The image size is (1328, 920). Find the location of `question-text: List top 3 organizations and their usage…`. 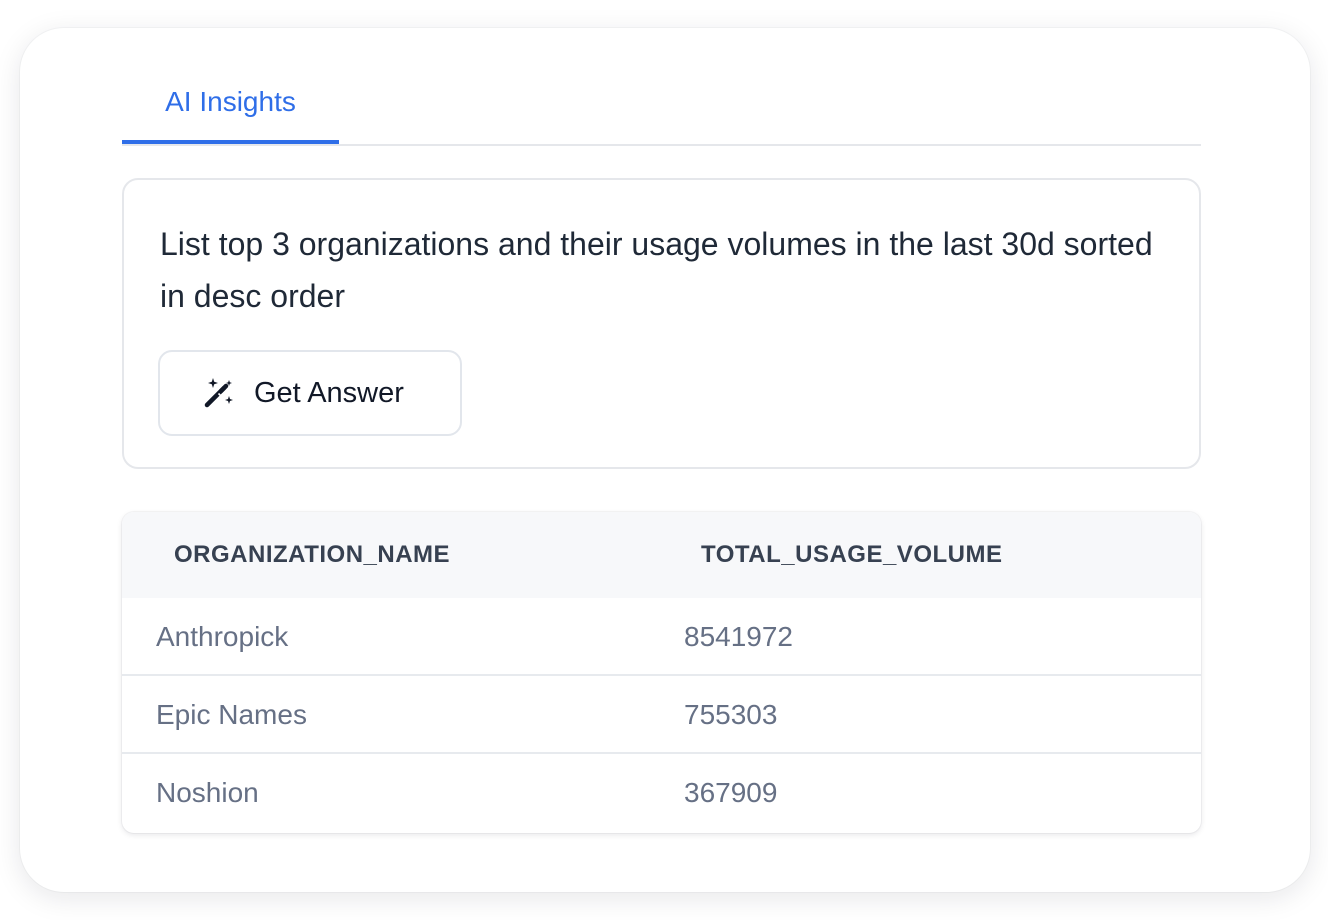

question-text: List top 3 organizations and their usage… is located at coordinates (656, 270).